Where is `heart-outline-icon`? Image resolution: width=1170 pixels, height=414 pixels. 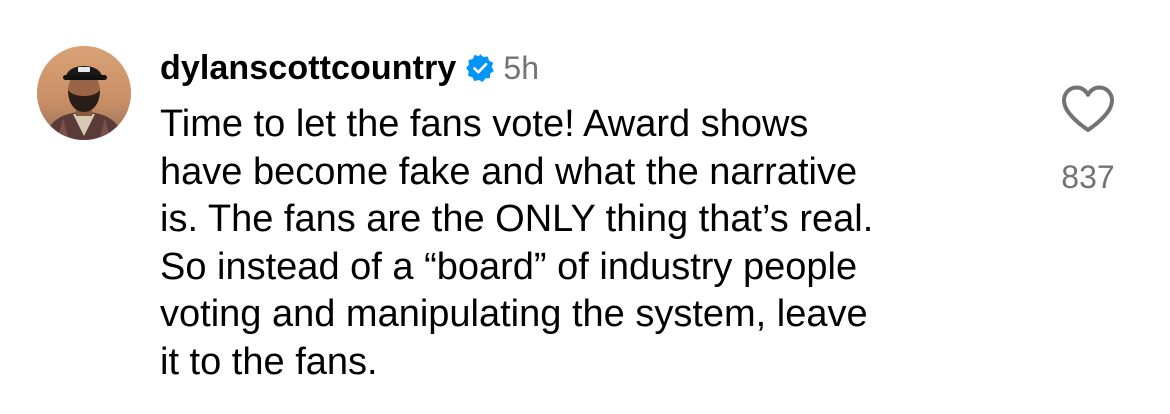 heart-outline-icon is located at coordinates (1088, 108).